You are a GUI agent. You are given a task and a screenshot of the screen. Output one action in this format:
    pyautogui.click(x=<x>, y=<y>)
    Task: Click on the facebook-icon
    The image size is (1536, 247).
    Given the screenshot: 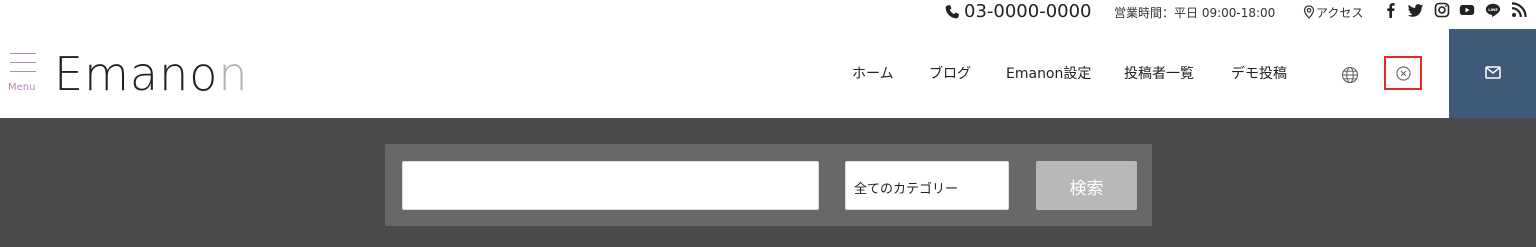 What is the action you would take?
    pyautogui.click(x=1391, y=10)
    